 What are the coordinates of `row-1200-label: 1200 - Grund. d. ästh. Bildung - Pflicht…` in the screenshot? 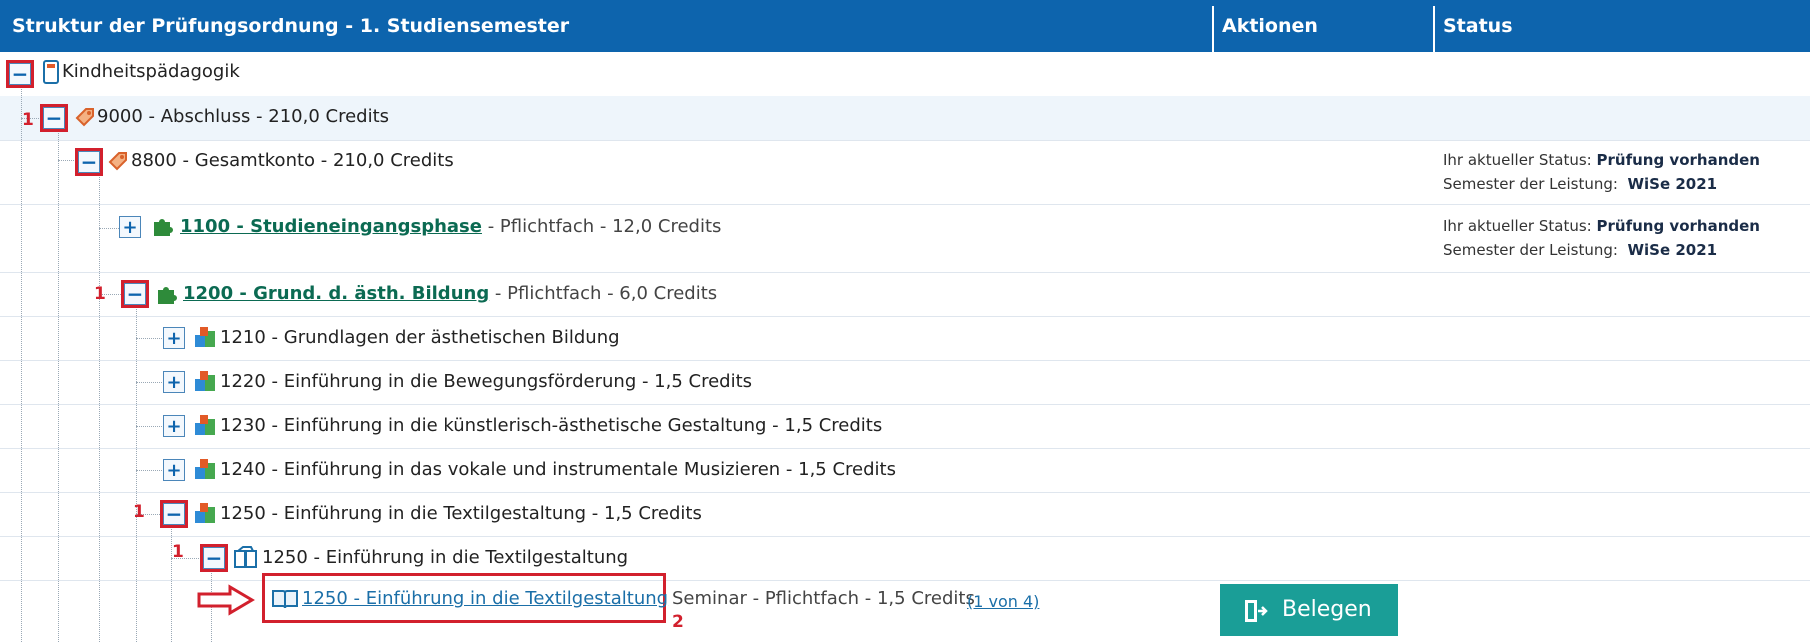 It's located at (450, 294).